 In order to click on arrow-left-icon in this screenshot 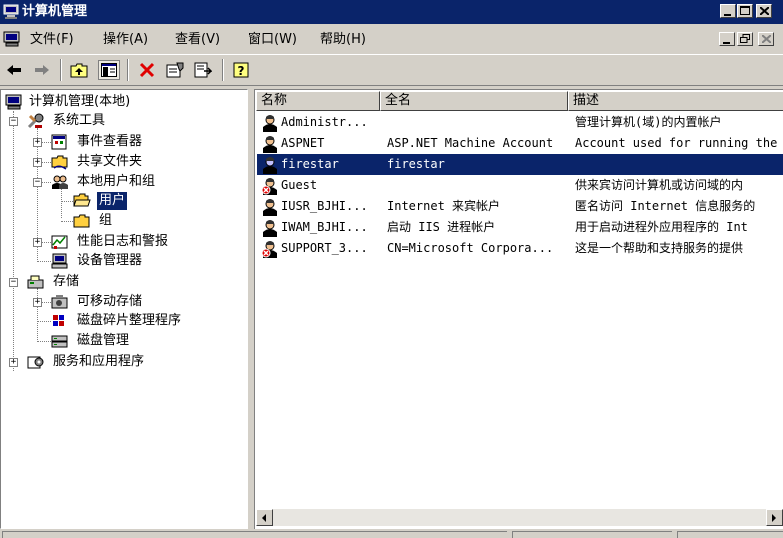, I will do `click(264, 518)`.